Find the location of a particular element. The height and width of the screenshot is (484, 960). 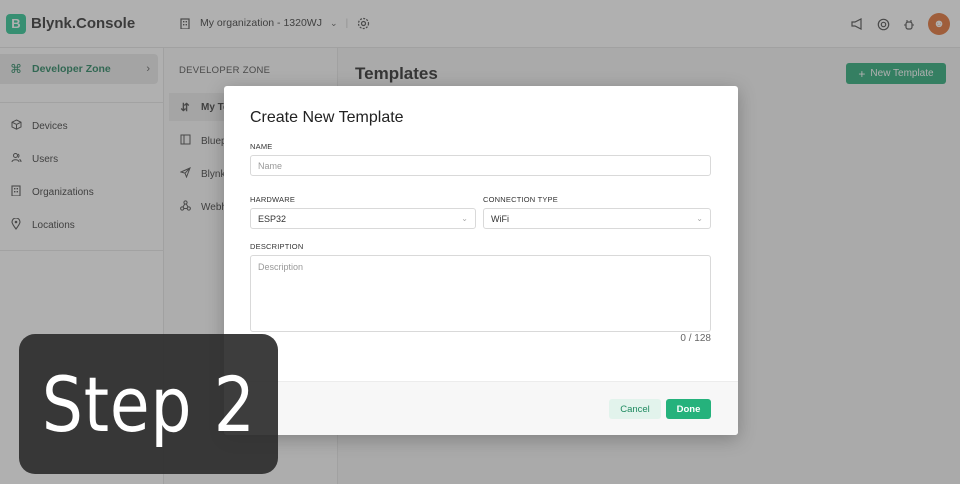

done-button: Done is located at coordinates (688, 409).